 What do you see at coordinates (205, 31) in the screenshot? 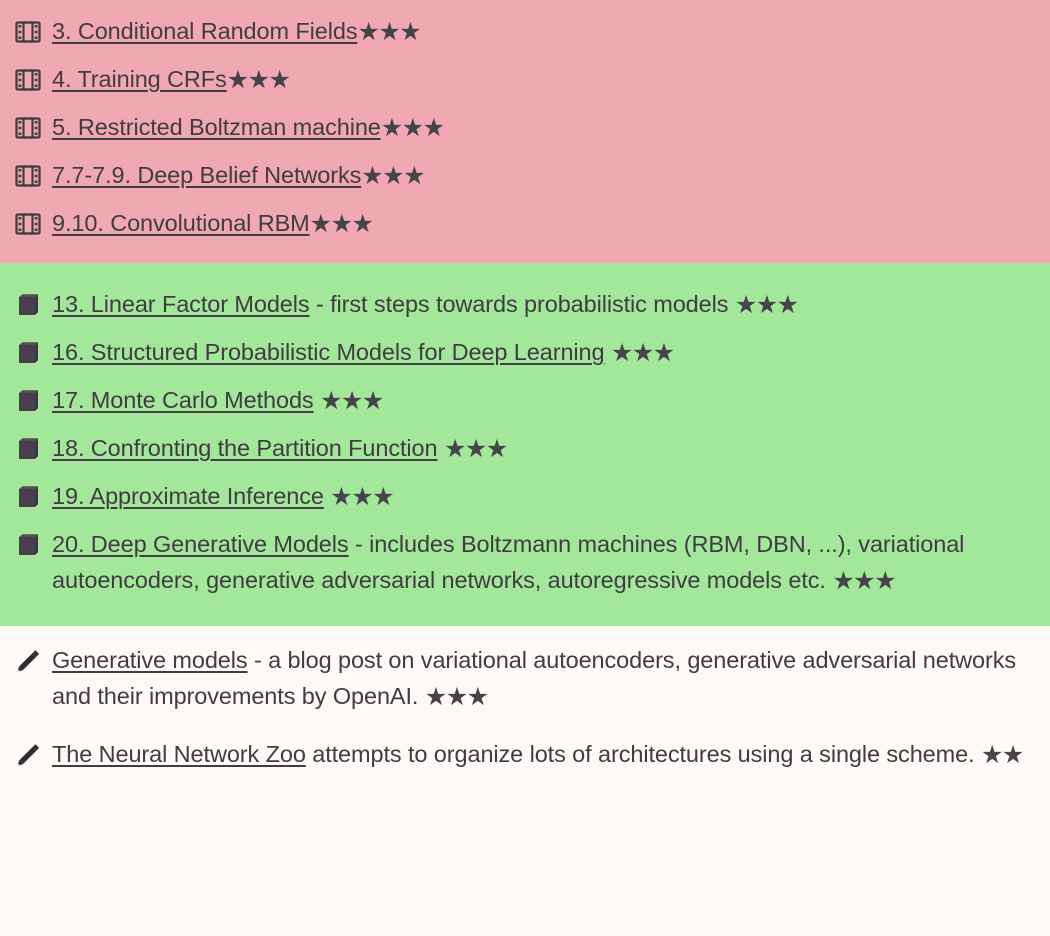
I see `item-link: 3. Conditional Random Fields` at bounding box center [205, 31].